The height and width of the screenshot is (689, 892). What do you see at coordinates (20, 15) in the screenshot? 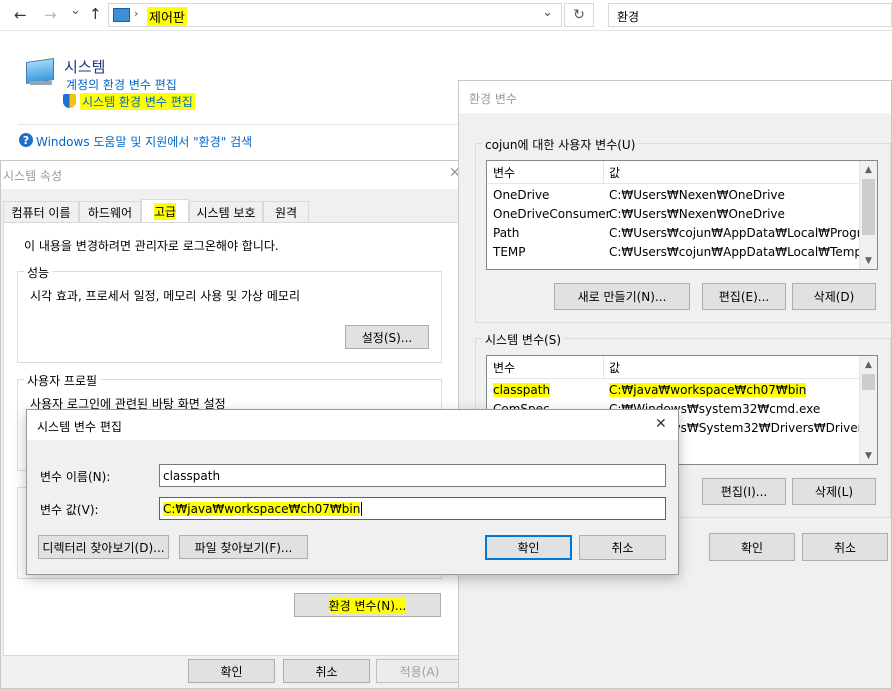
I see `back-icon: ←` at bounding box center [20, 15].